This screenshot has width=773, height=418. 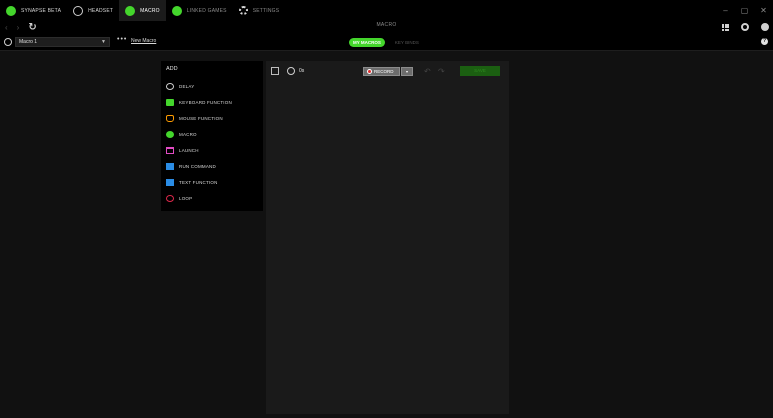 I want to click on terminal-icon, so click(x=170, y=166).